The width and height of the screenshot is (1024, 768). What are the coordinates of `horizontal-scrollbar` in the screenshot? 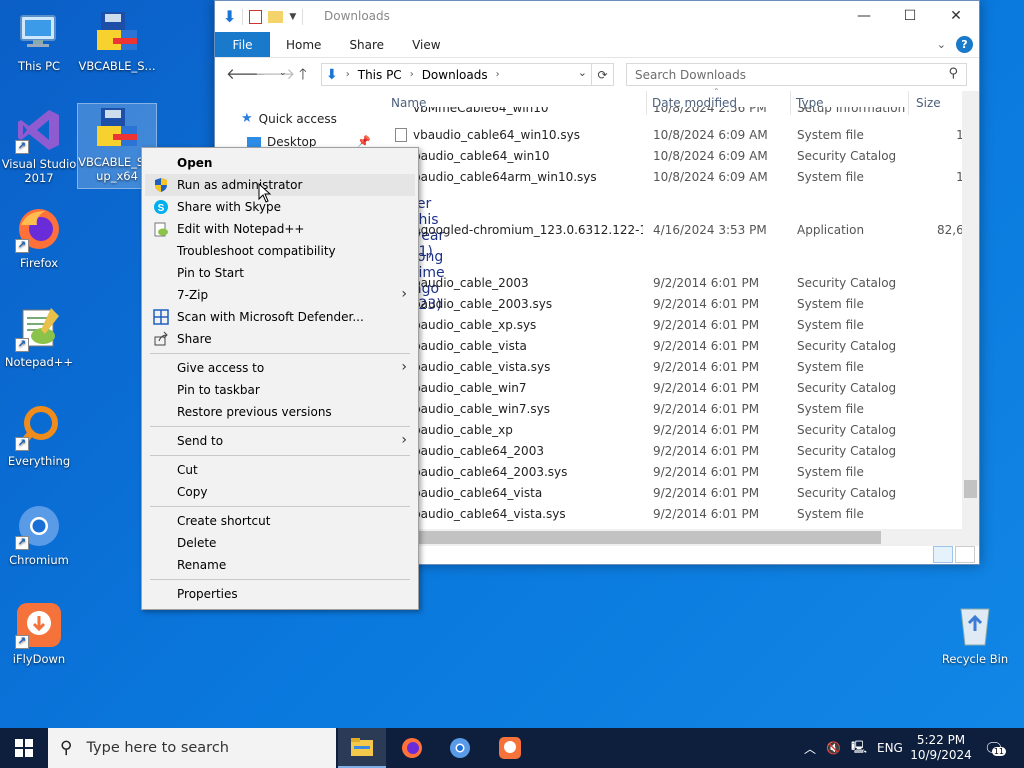 It's located at (674, 537).